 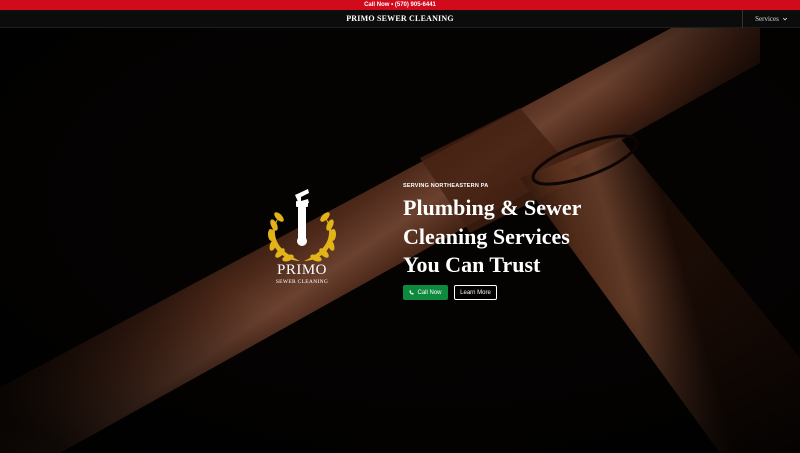 What do you see at coordinates (429, 292) in the screenshot?
I see `call-now-label: Call Now` at bounding box center [429, 292].